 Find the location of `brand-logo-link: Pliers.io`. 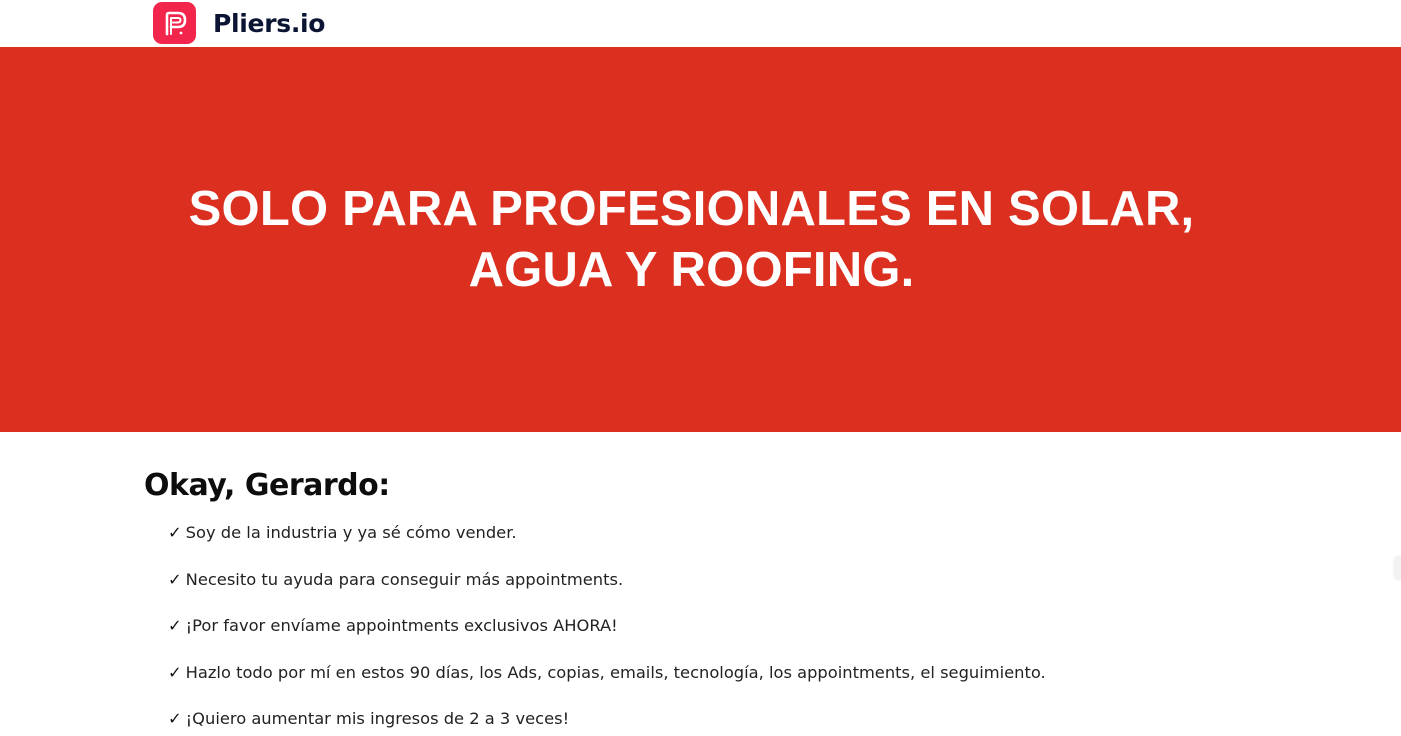

brand-logo-link: Pliers.io is located at coordinates (239, 23).